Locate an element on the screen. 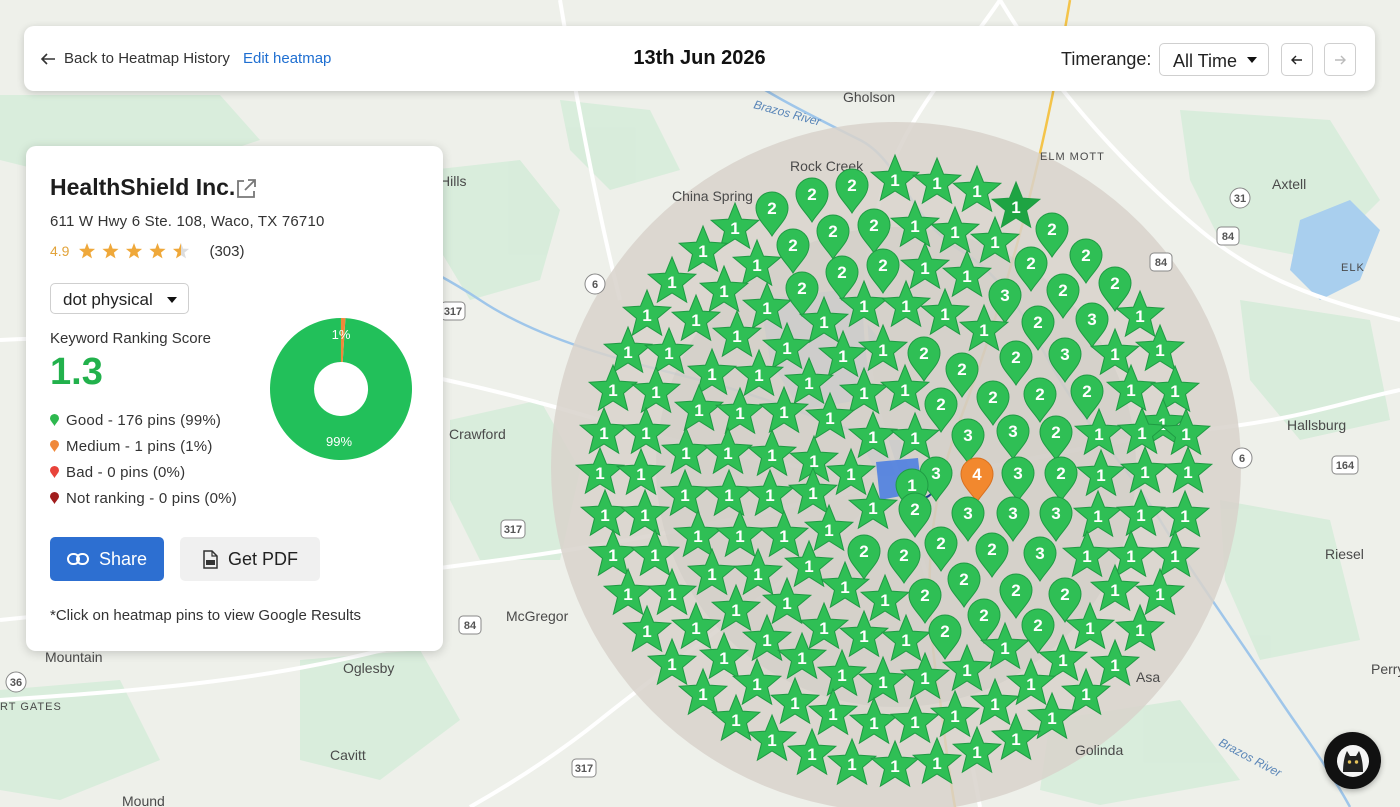 The image size is (1400, 807). legend-not-ranking-label: Not ranking - 0 pins (0%) is located at coordinates (151, 498).